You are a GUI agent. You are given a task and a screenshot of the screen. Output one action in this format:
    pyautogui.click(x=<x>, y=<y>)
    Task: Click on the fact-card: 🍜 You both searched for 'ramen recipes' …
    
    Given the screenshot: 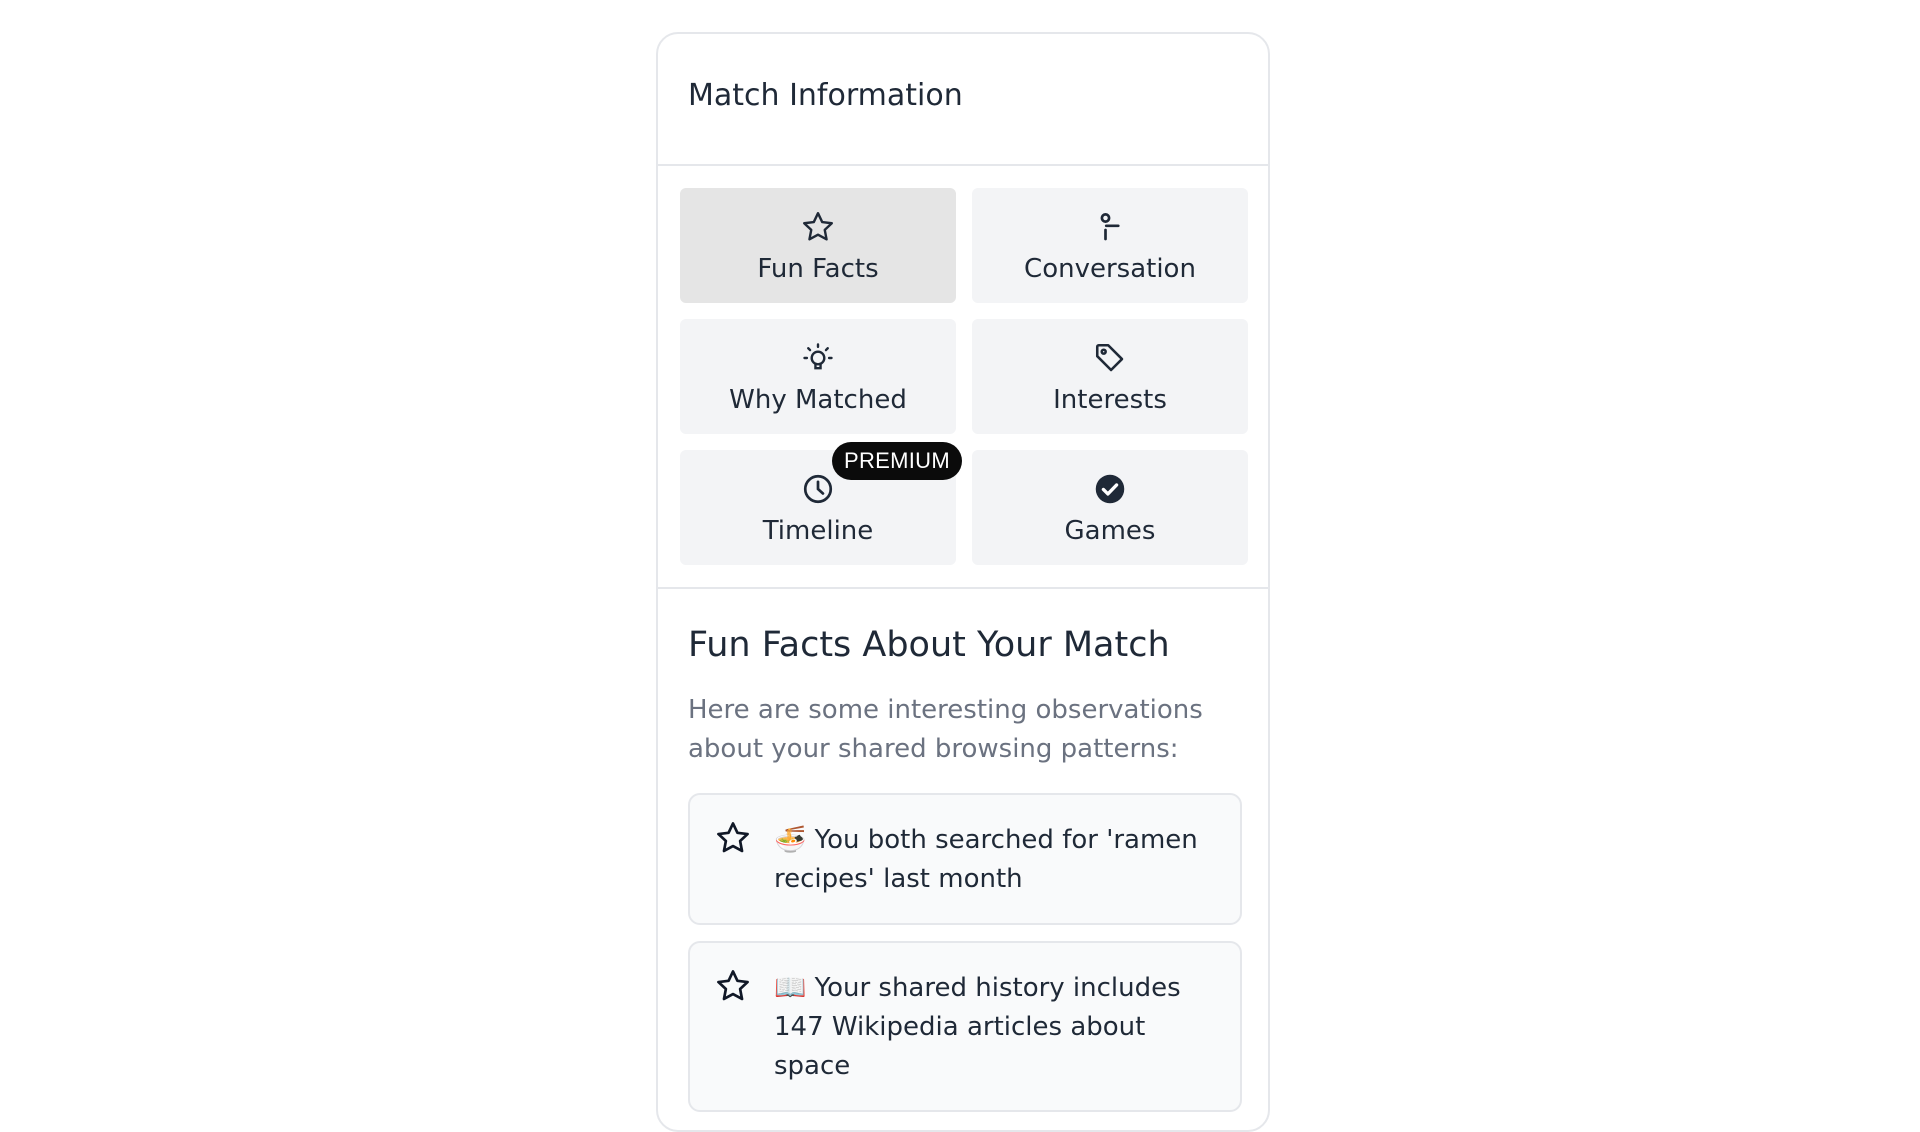 What is the action you would take?
    pyautogui.click(x=965, y=859)
    